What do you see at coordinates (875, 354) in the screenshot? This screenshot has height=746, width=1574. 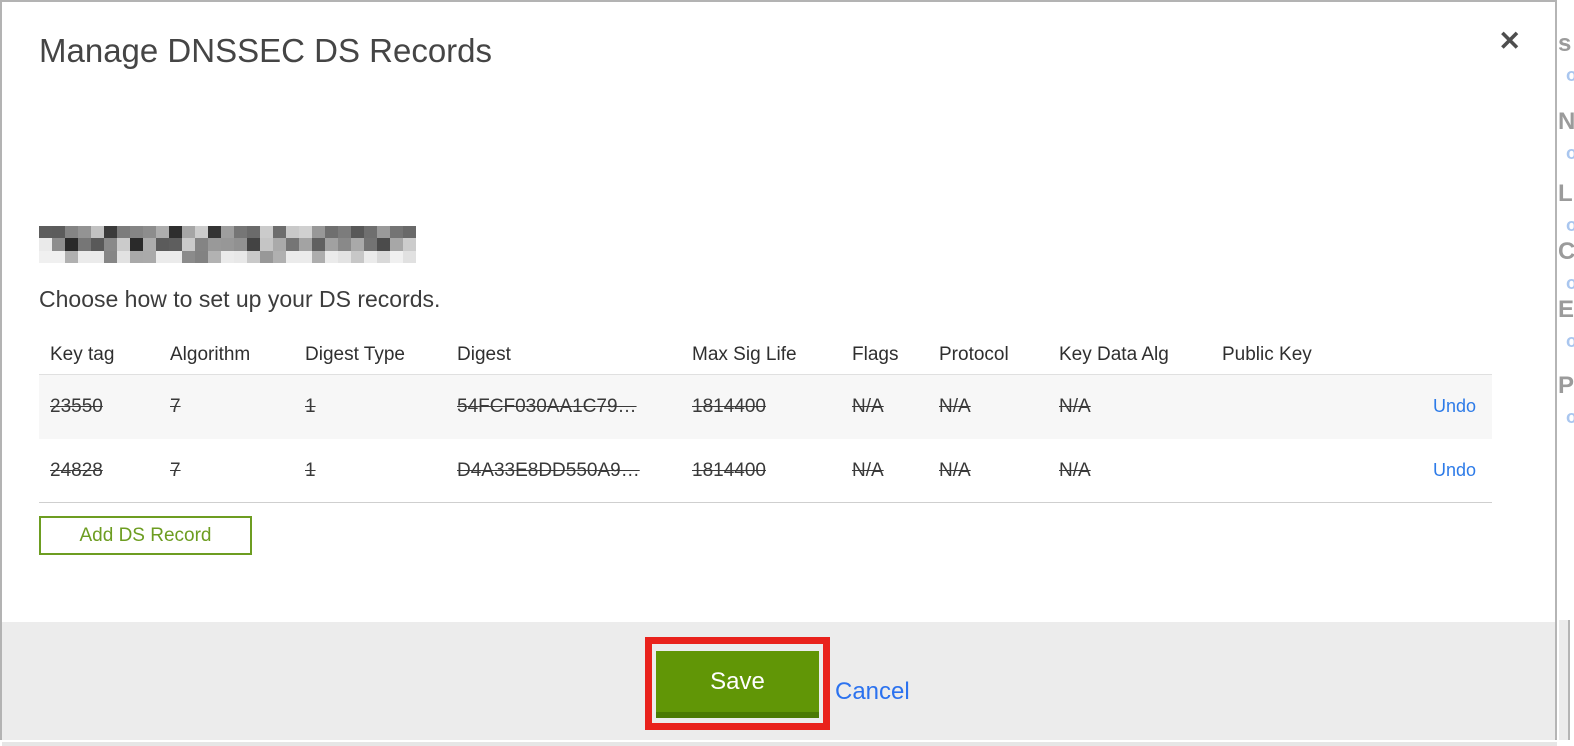 I see `column-header-flags: Flags` at bounding box center [875, 354].